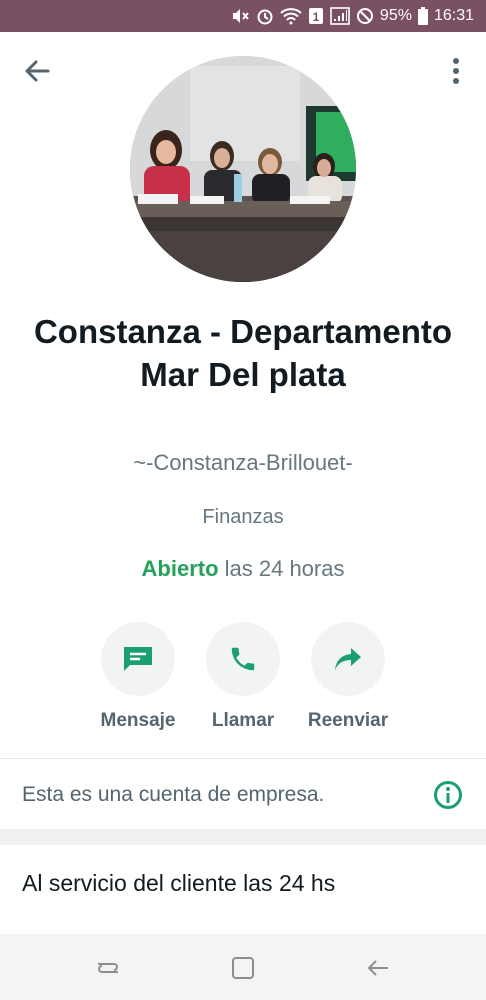  I want to click on call-button: Llamar, so click(243, 677).